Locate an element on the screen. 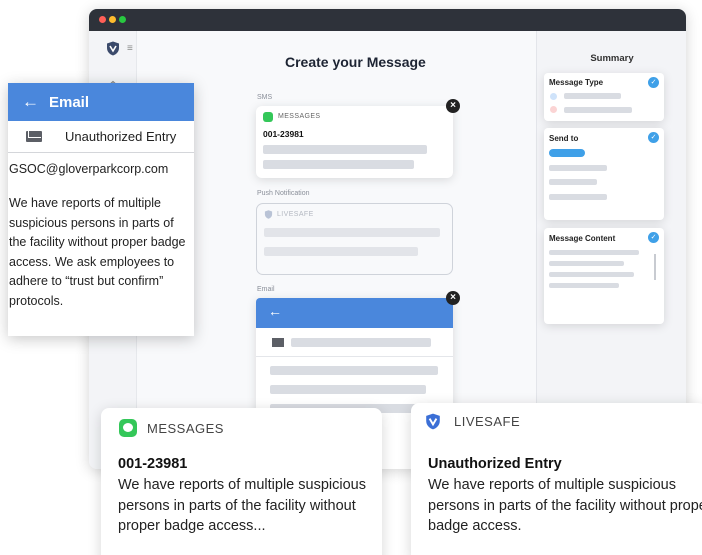 The width and height of the screenshot is (702, 555). message-type-label: Message Type is located at coordinates (576, 82).